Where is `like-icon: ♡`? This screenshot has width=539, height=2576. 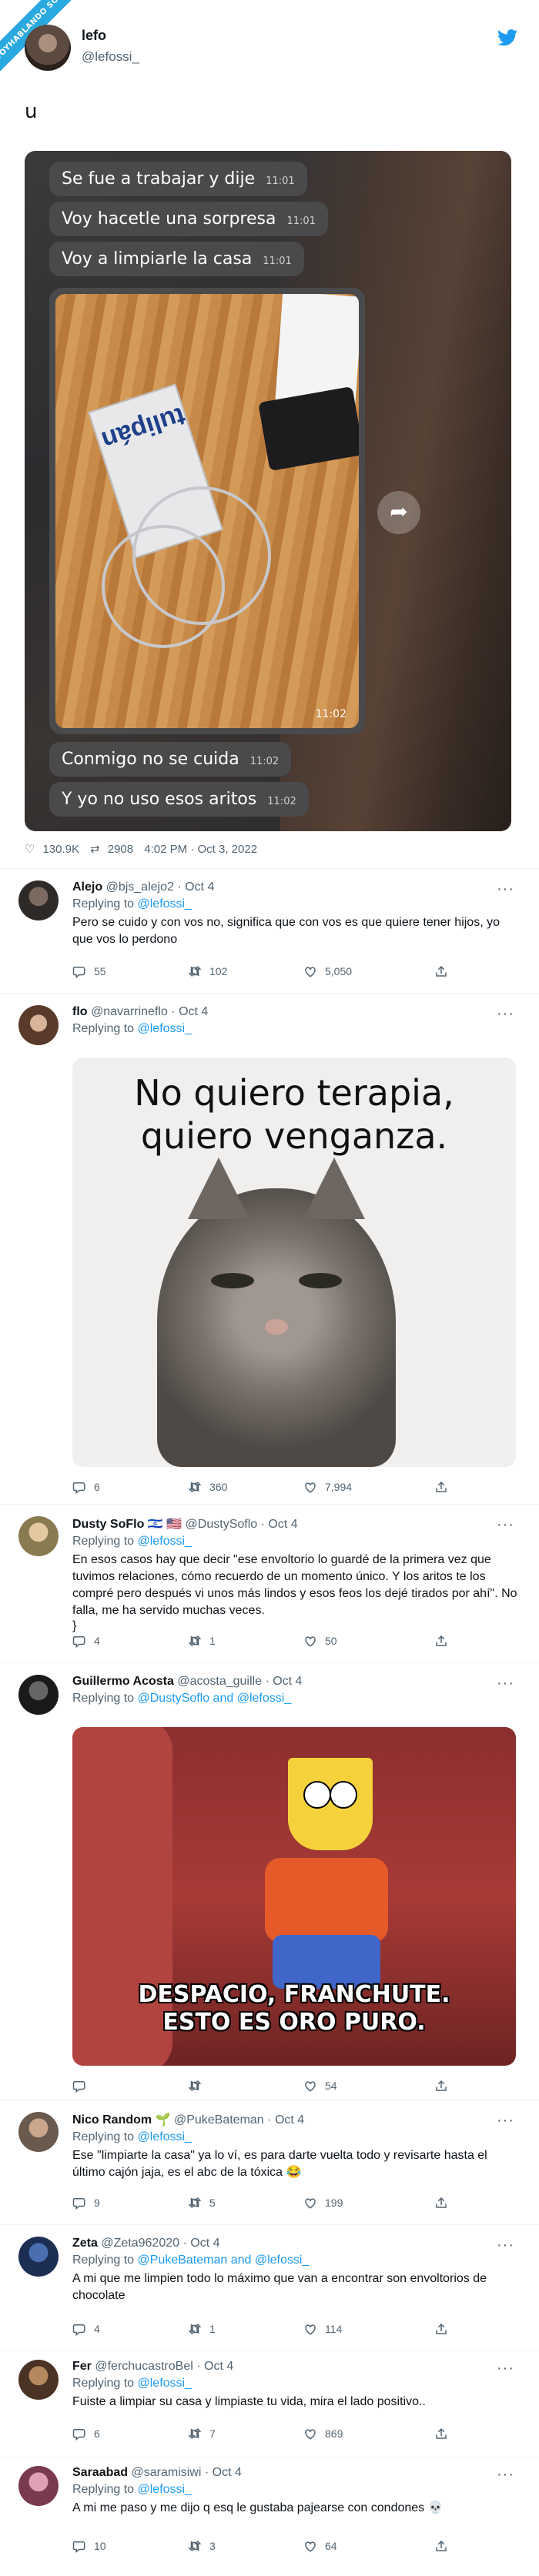 like-icon: ♡ is located at coordinates (30, 849).